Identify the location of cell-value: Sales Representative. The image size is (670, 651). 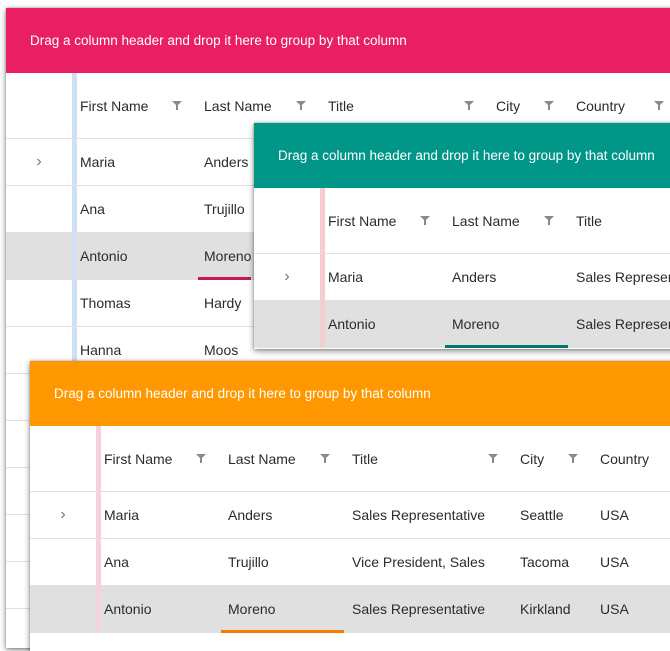
(419, 515).